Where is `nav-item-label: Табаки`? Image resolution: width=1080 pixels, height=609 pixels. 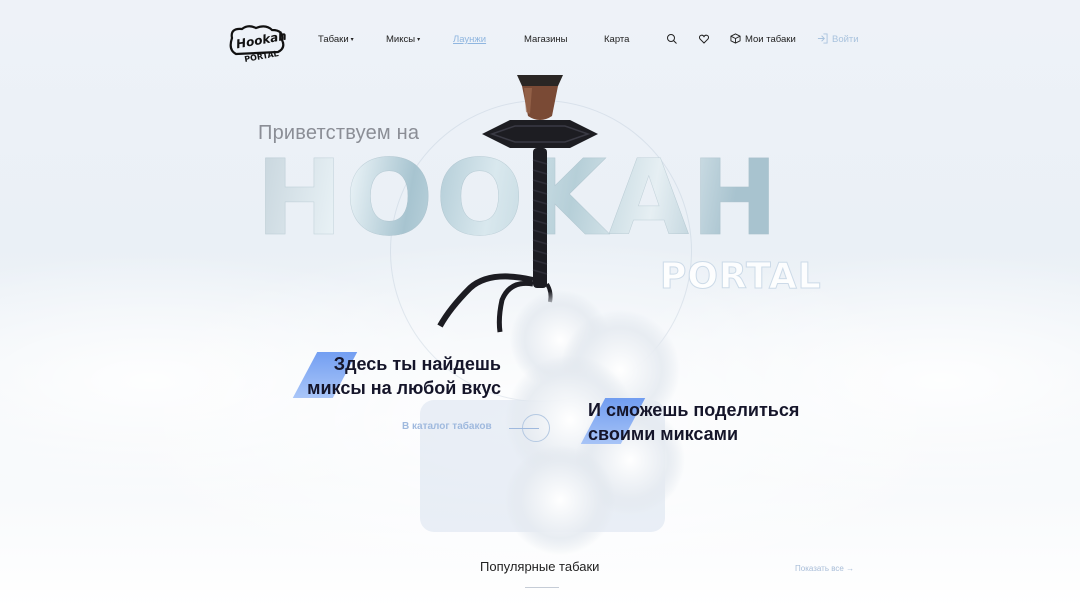 nav-item-label: Табаки is located at coordinates (333, 39).